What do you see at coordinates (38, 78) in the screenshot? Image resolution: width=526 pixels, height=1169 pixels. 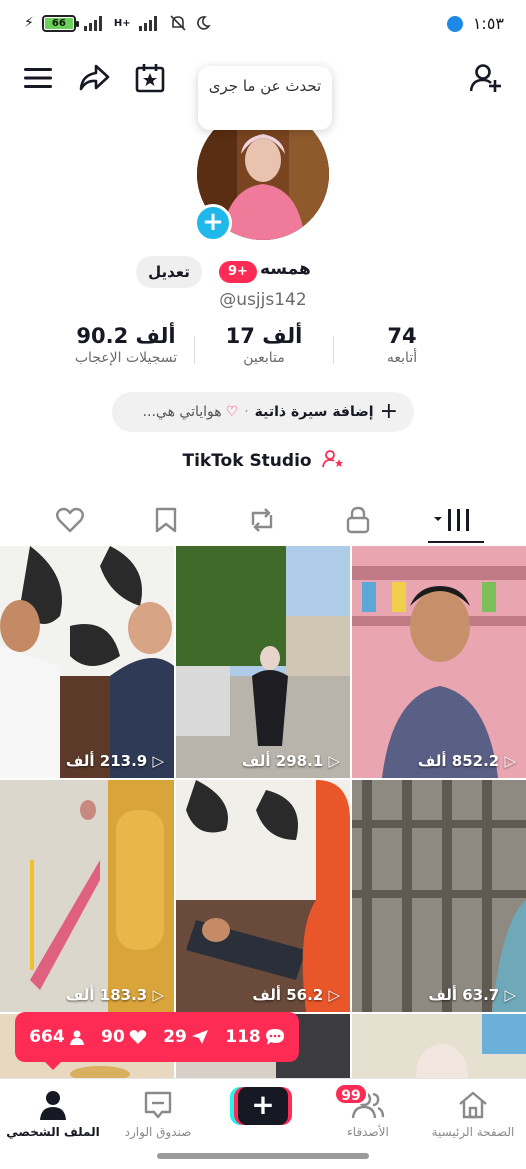 I see `menu-icon` at bounding box center [38, 78].